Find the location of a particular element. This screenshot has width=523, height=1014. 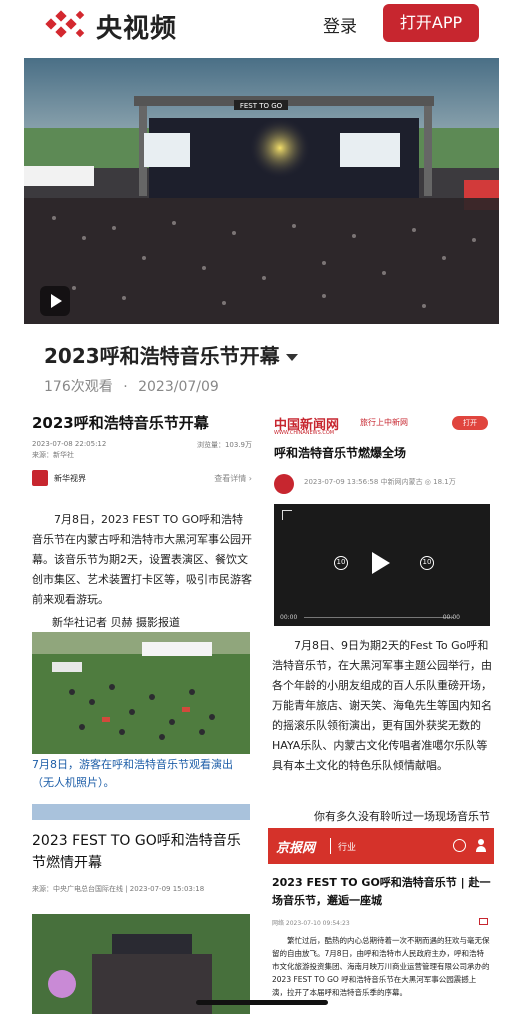

aerial-stage-photo is located at coordinates (141, 964).